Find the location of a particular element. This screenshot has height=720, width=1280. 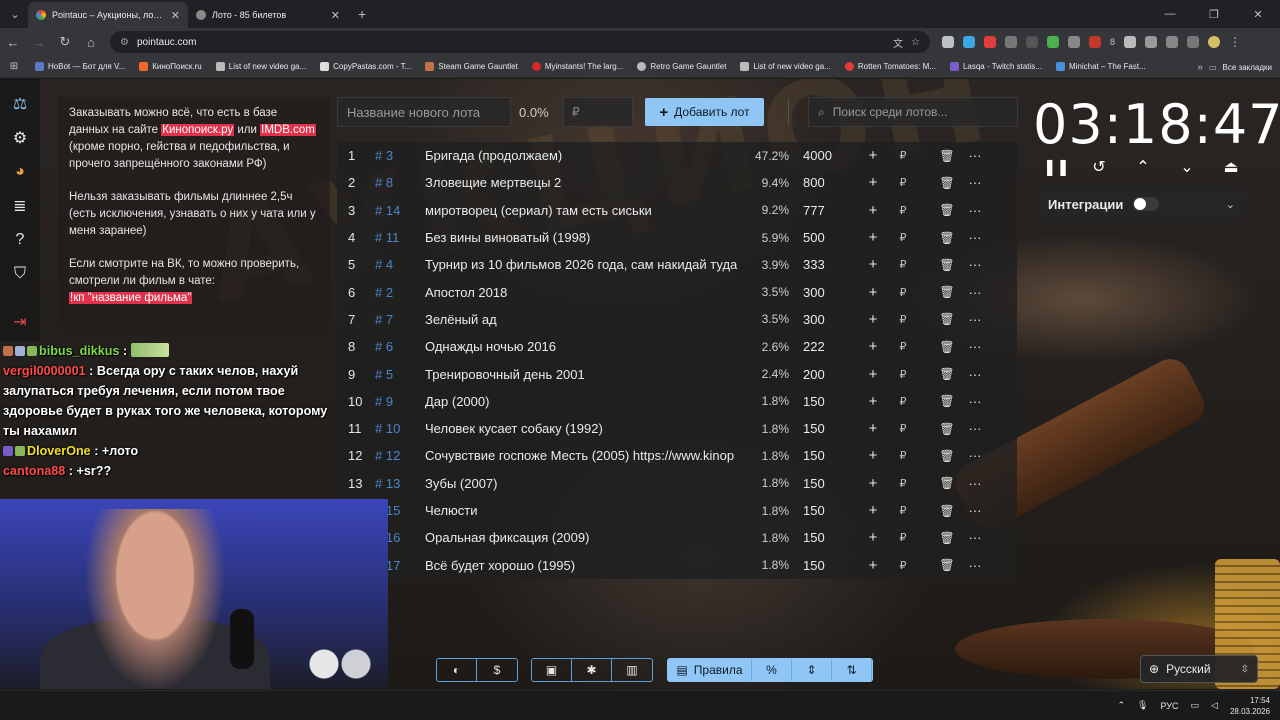

lot-name: Бригада (продолжаем) is located at coordinates (583, 155).